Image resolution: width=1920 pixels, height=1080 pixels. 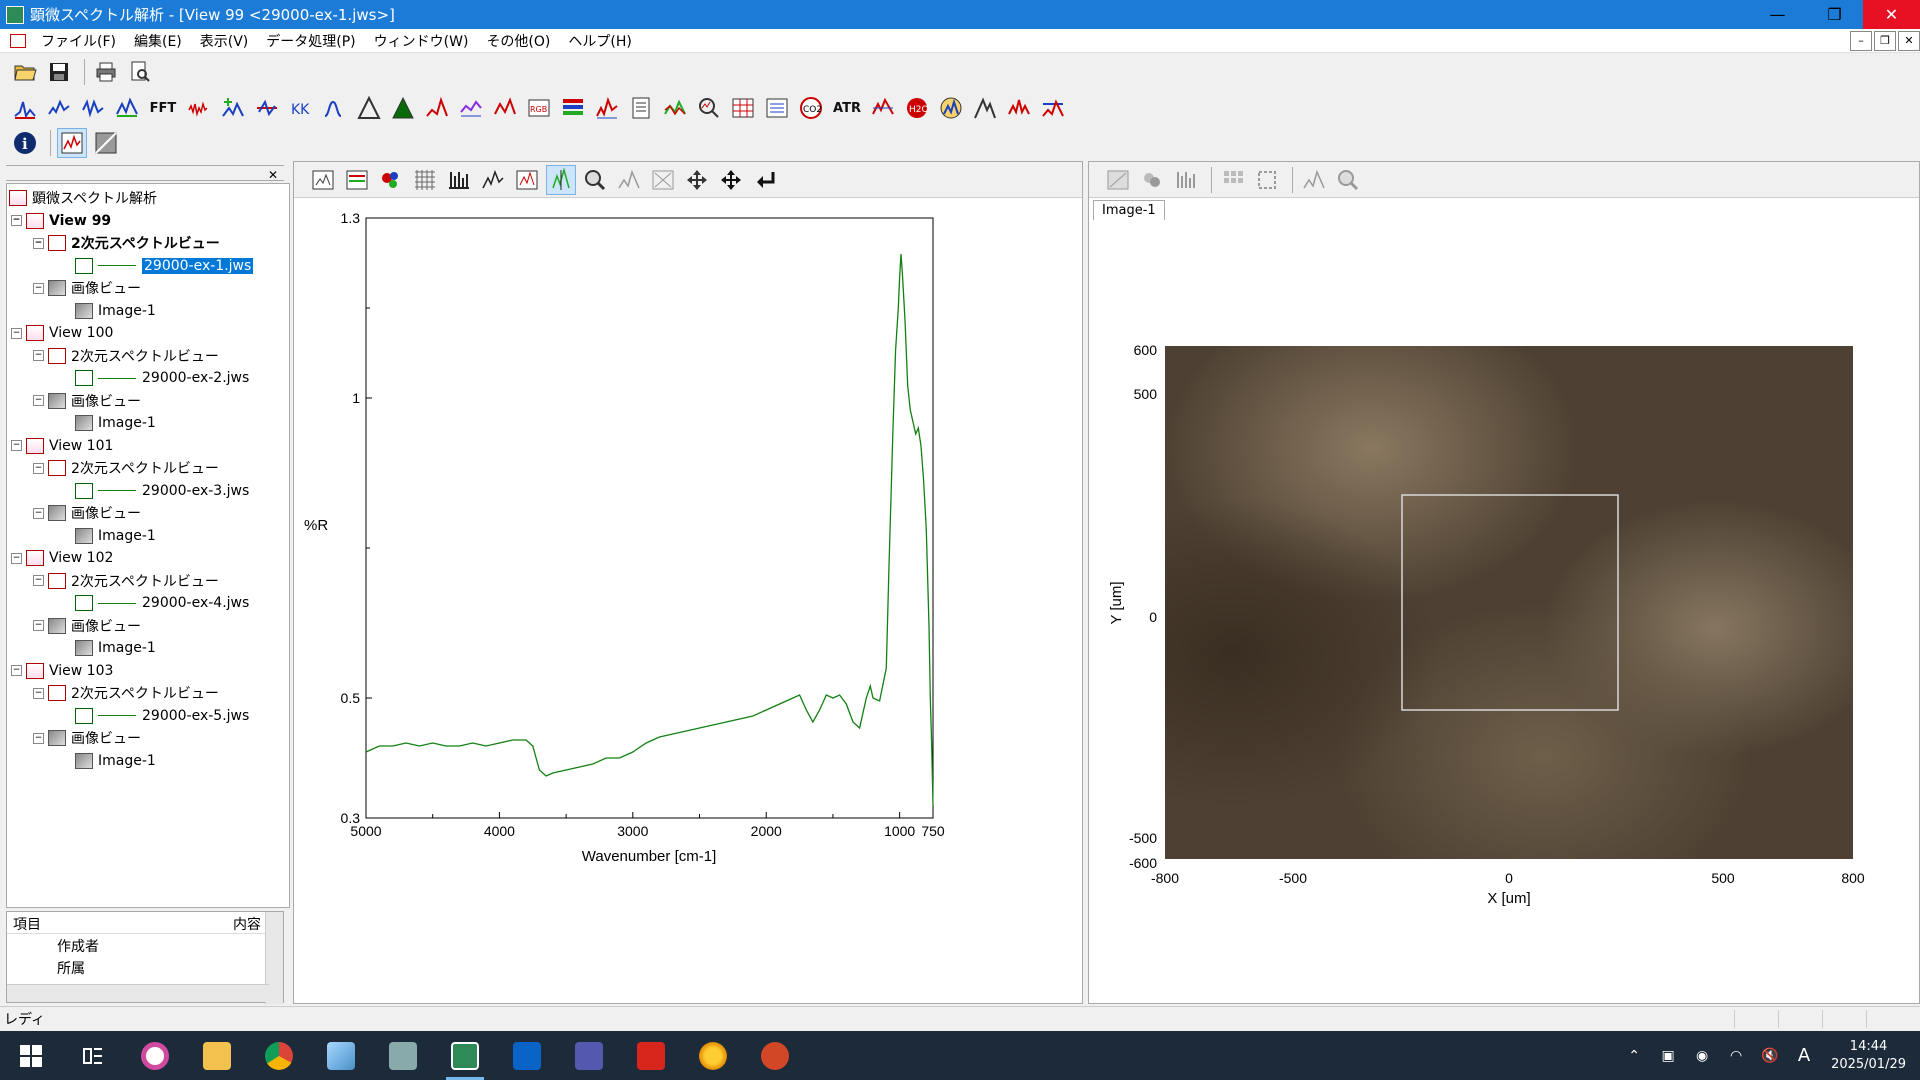 What do you see at coordinates (663, 180) in the screenshot?
I see `scale-icon` at bounding box center [663, 180].